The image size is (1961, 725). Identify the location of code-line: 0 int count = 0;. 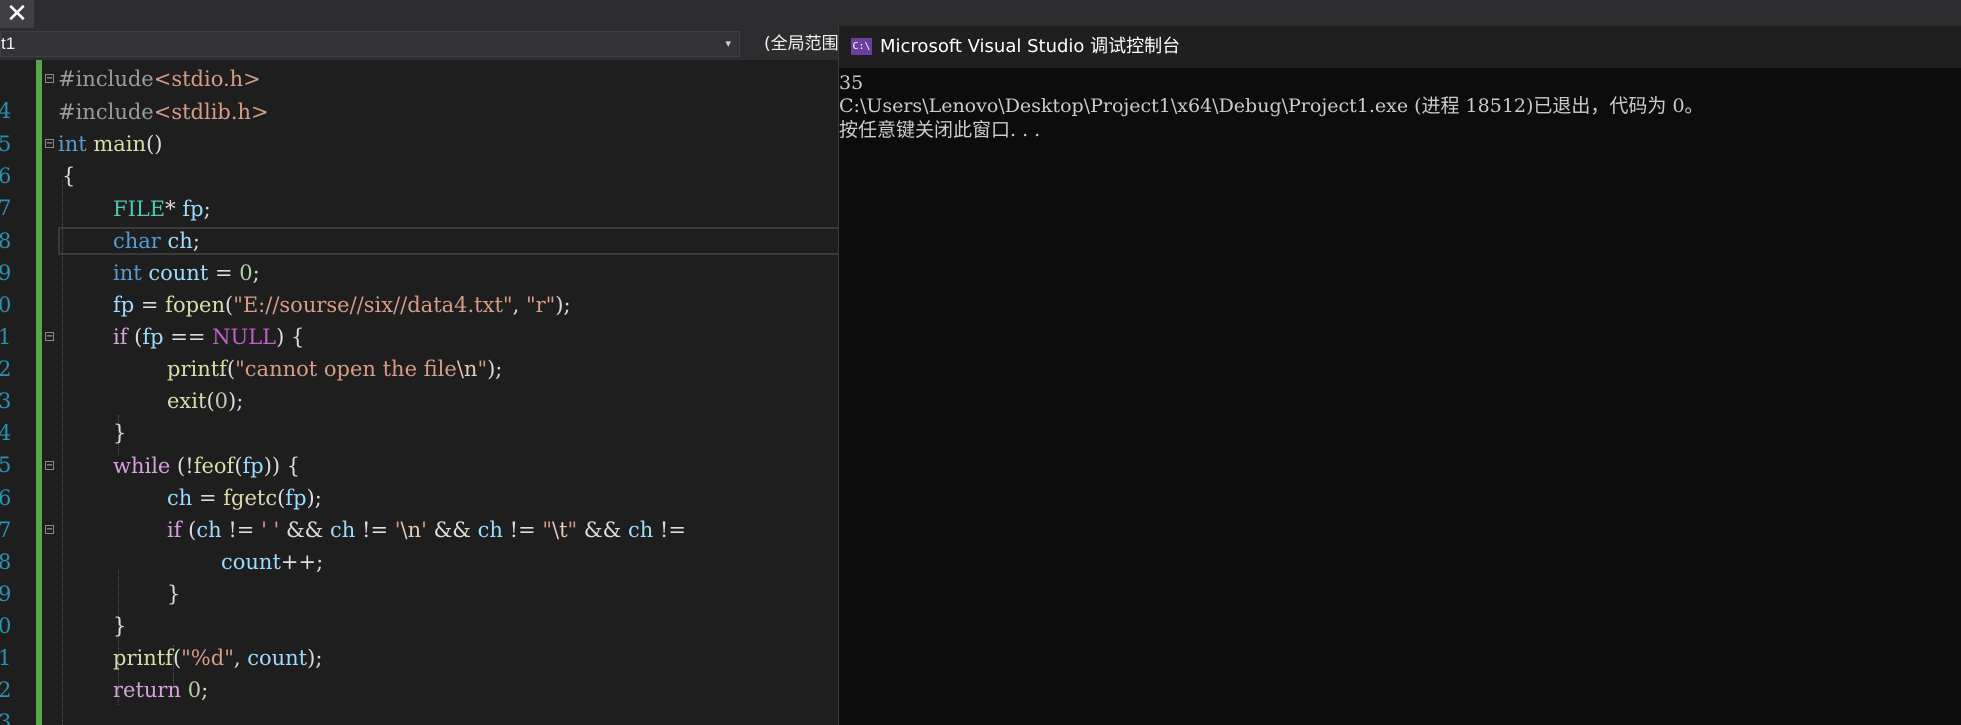
(420, 287).